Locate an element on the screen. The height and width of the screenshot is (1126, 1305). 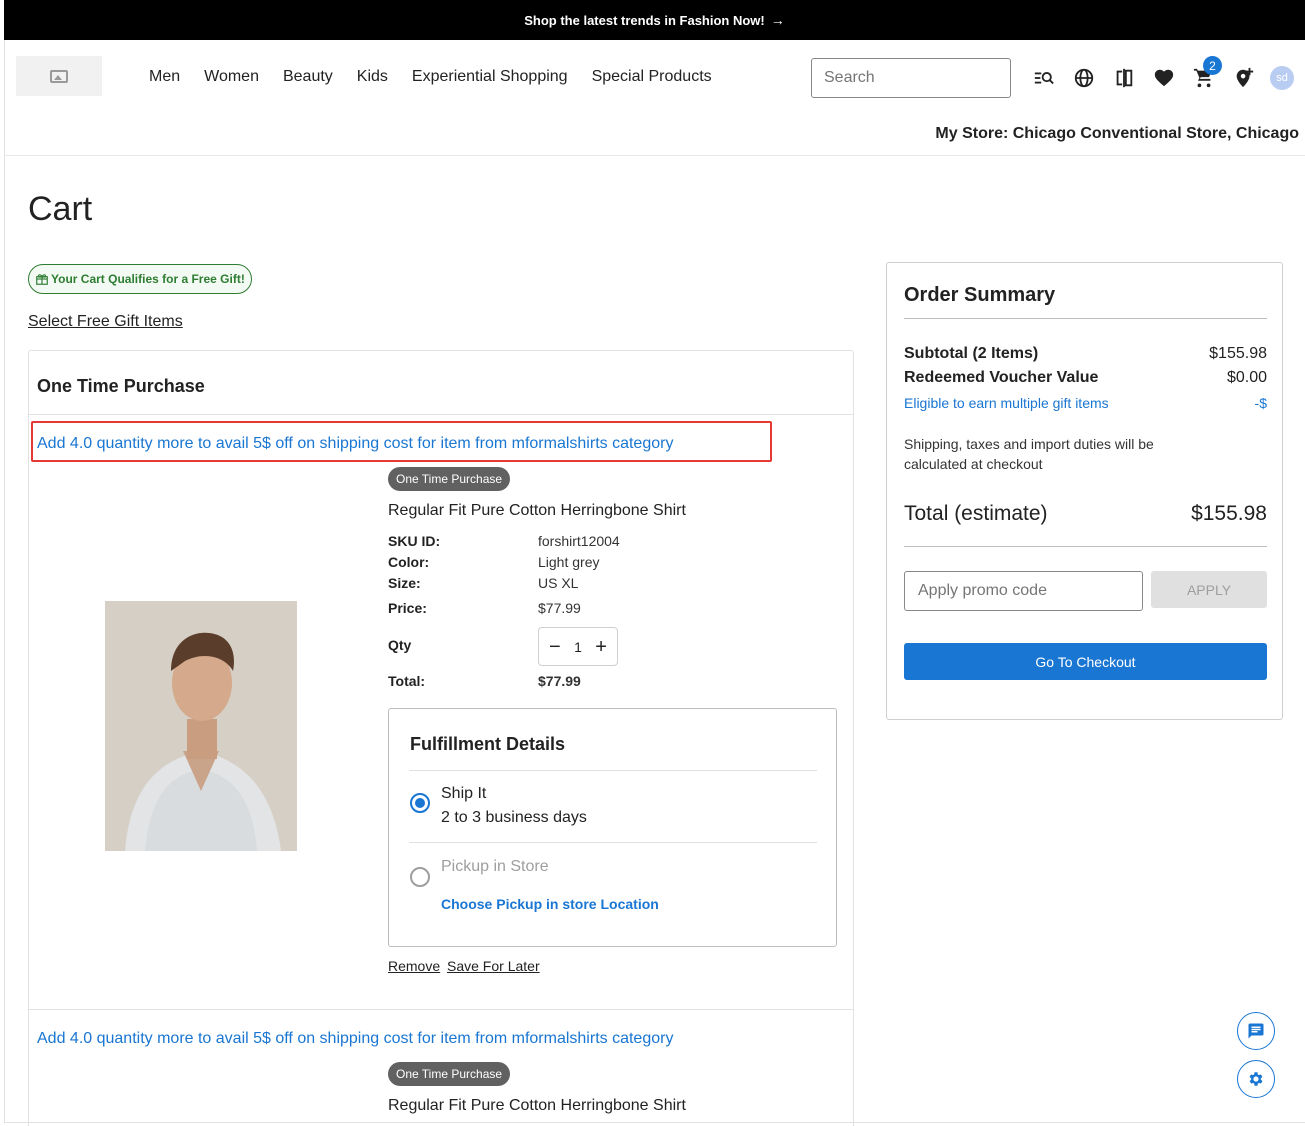
gift-icon is located at coordinates (42, 279).